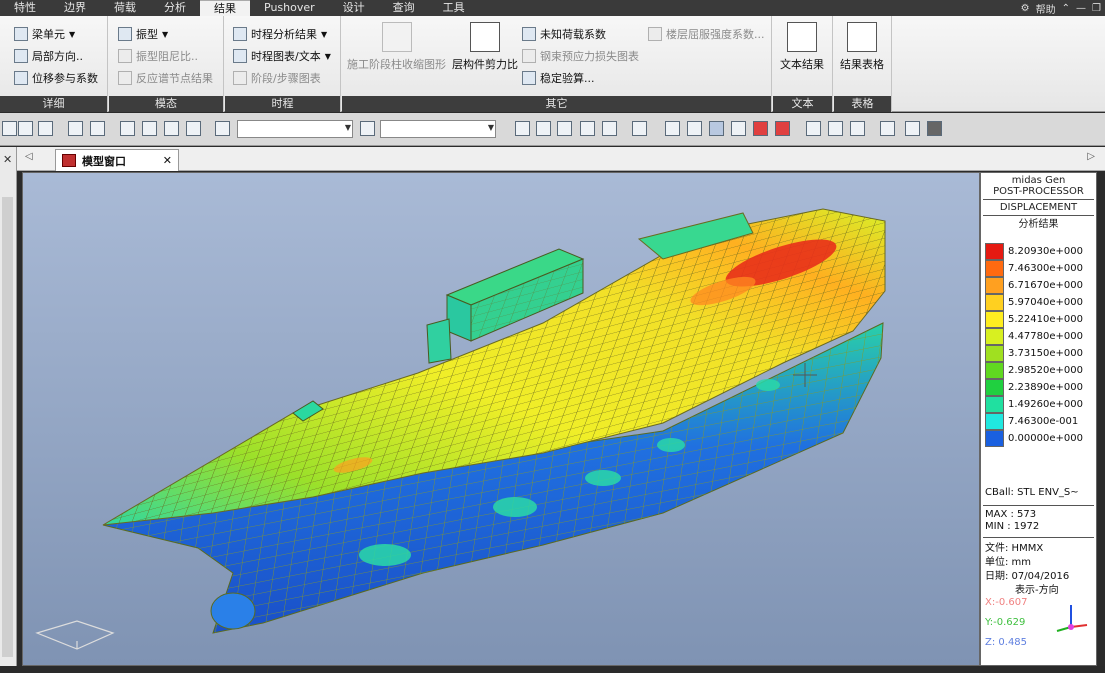 The image size is (1105, 673). What do you see at coordinates (716, 128) in the screenshot?
I see `hidden-view-icon` at bounding box center [716, 128].